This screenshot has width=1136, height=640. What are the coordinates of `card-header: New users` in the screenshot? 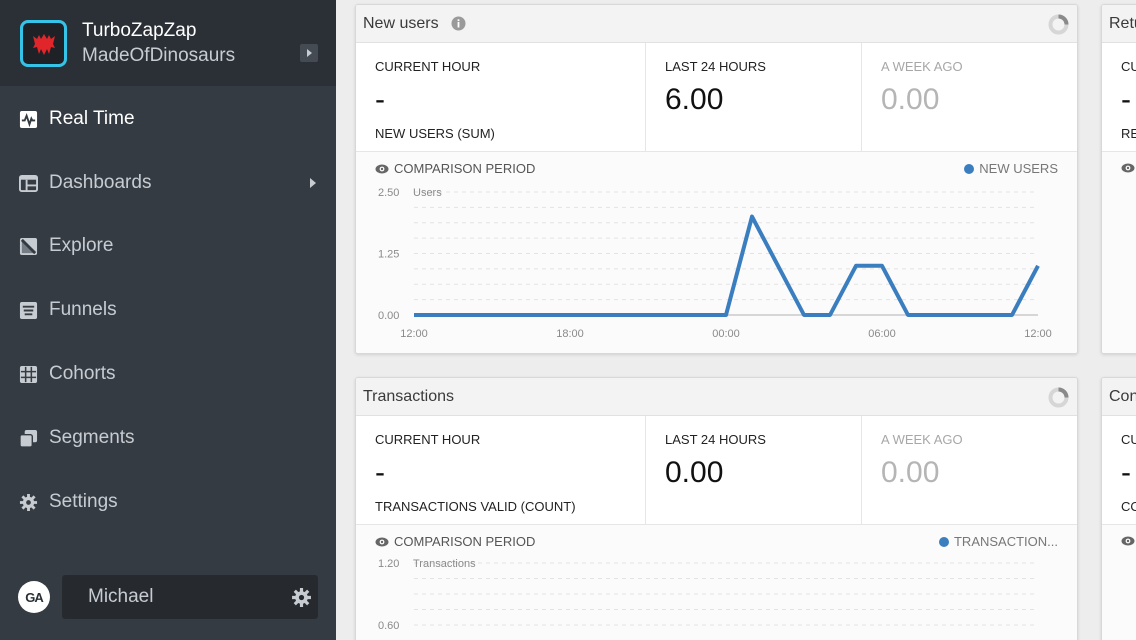 It's located at (716, 24).